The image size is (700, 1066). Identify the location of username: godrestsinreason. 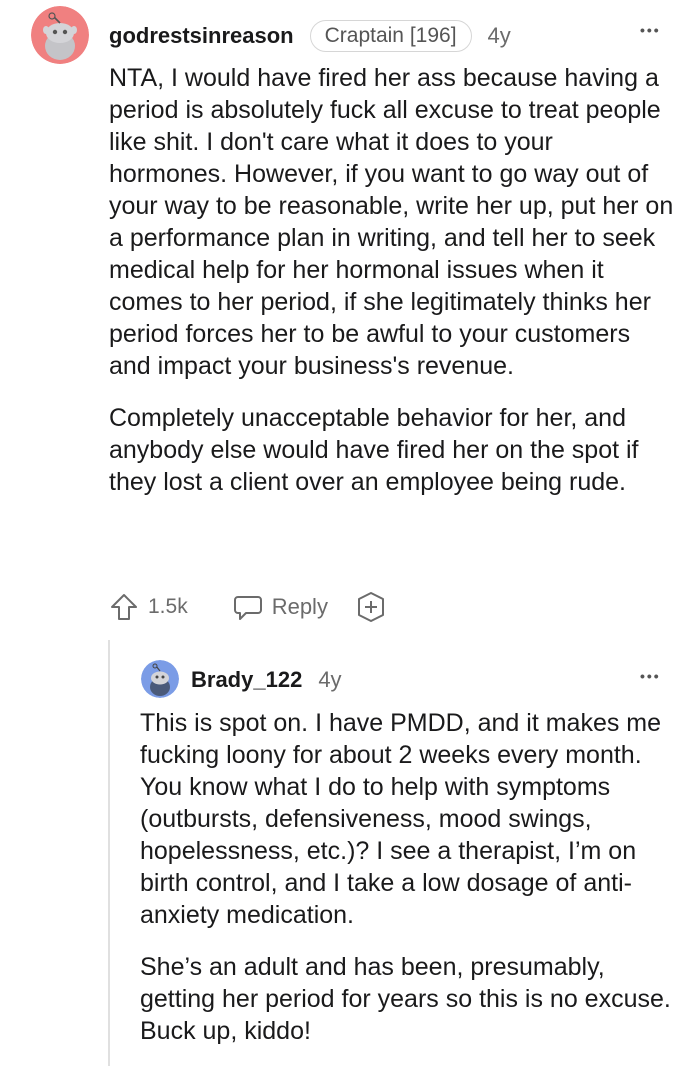
(201, 36).